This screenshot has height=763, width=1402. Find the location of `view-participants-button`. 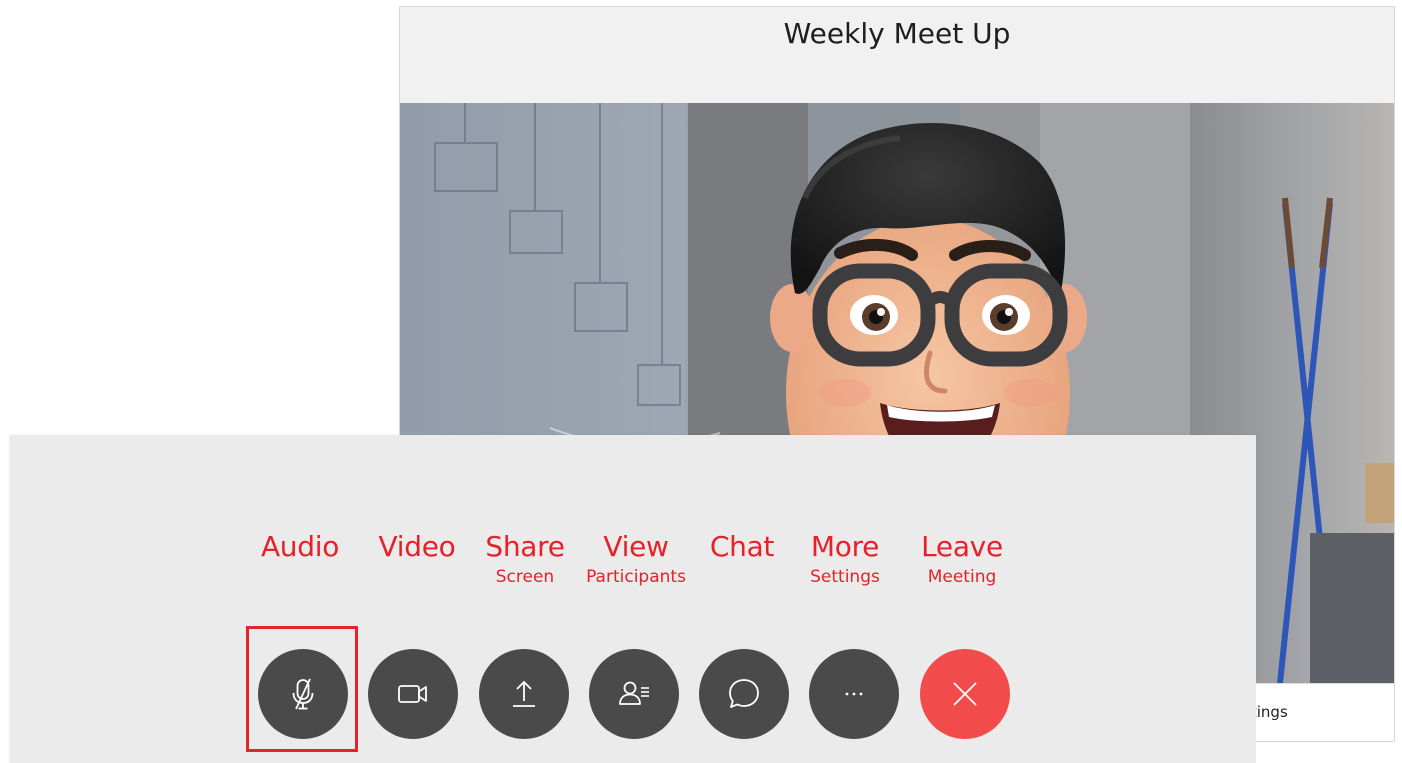

view-participants-button is located at coordinates (634, 694).